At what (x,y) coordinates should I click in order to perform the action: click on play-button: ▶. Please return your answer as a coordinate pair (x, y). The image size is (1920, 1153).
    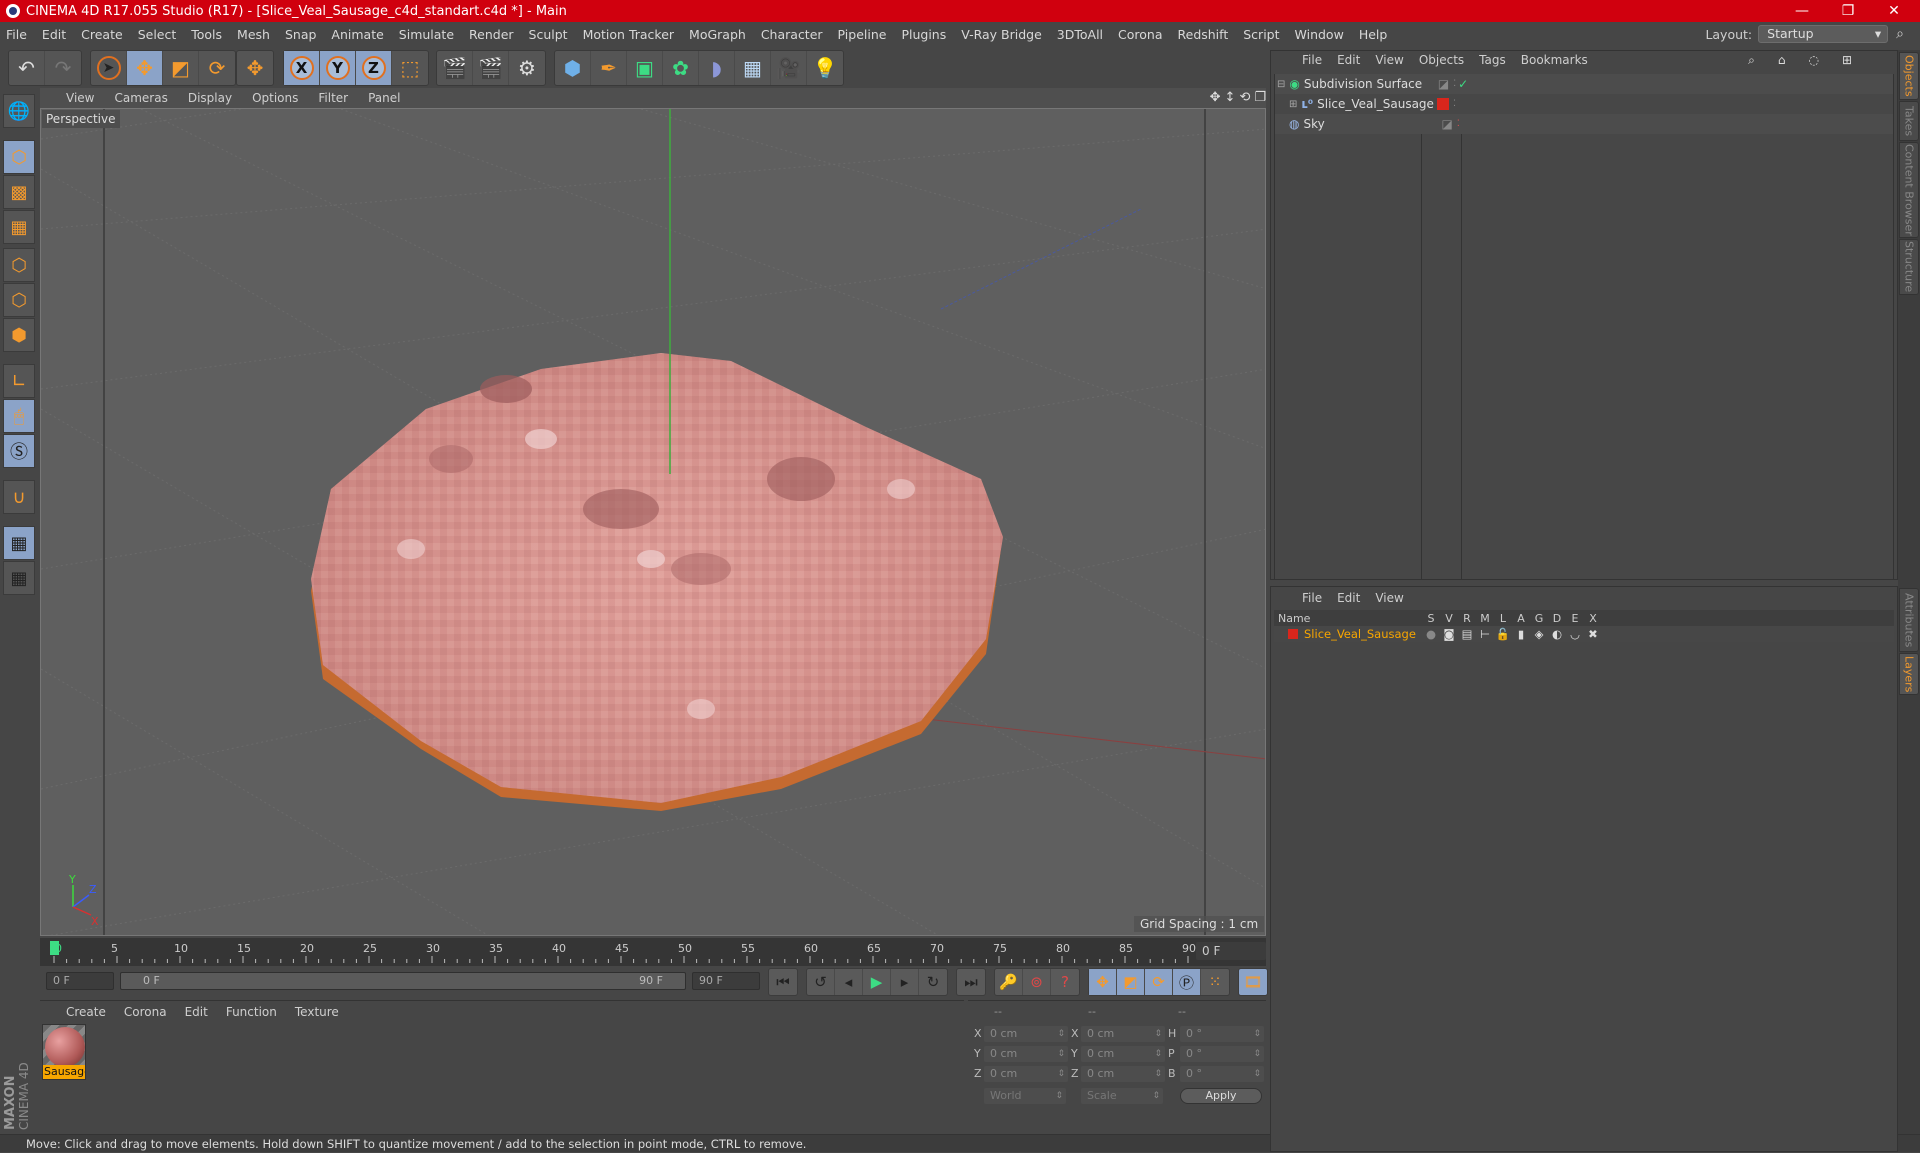
    Looking at the image, I should click on (877, 982).